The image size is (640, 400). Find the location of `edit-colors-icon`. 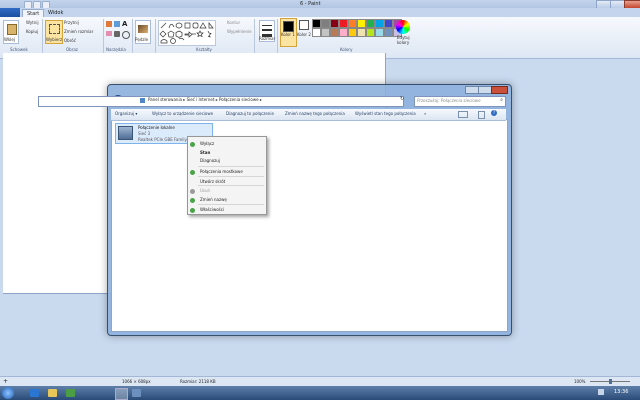

edit-colors-icon is located at coordinates (403, 27).